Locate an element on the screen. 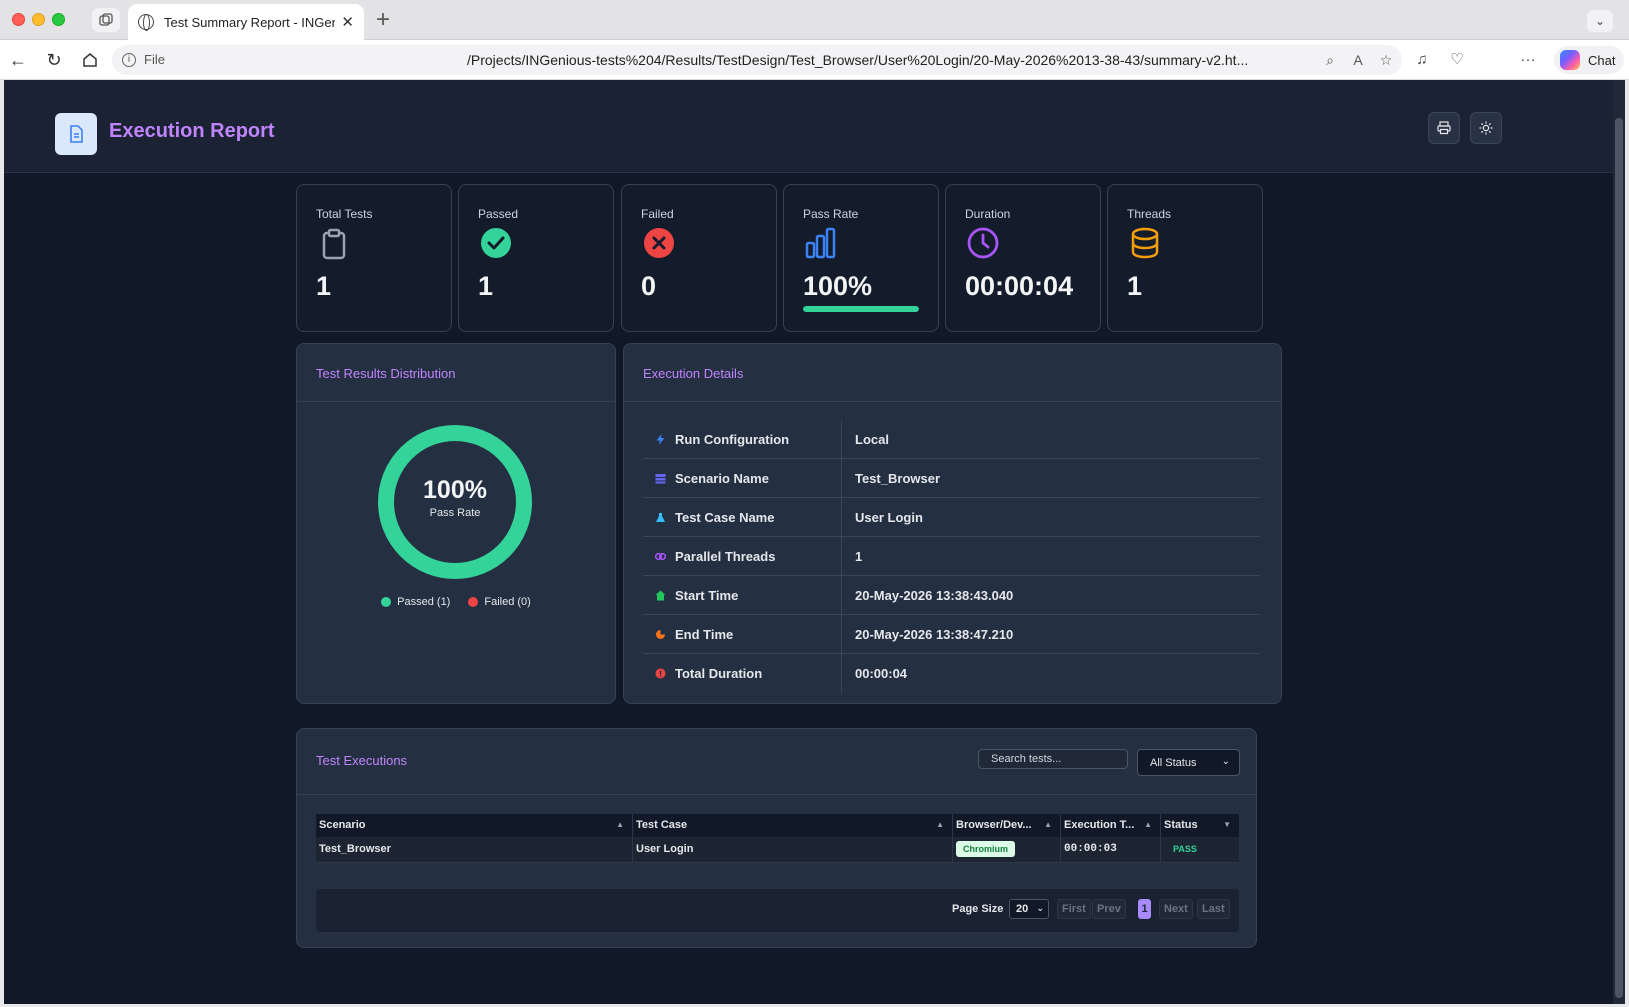 Image resolution: width=1629 pixels, height=1007 pixels. legend-item-failed: Failed (0) is located at coordinates (499, 602).